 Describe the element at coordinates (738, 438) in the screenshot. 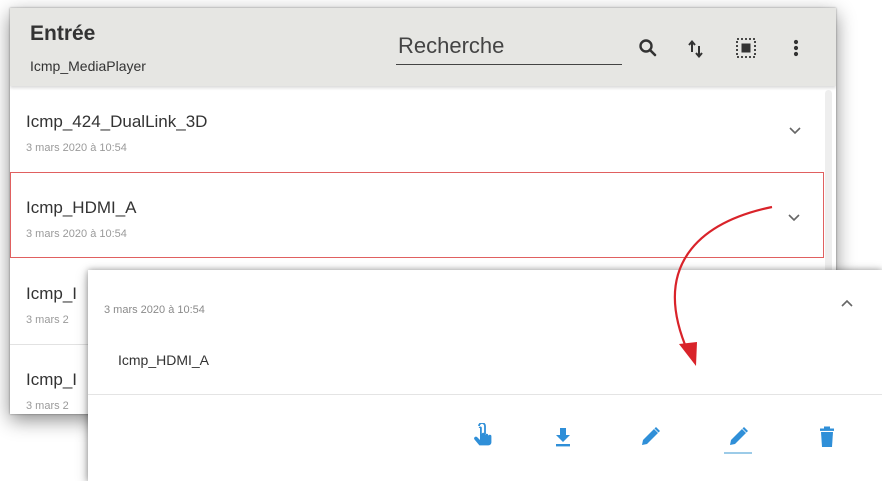

I see `edit-underlined-icon` at that location.